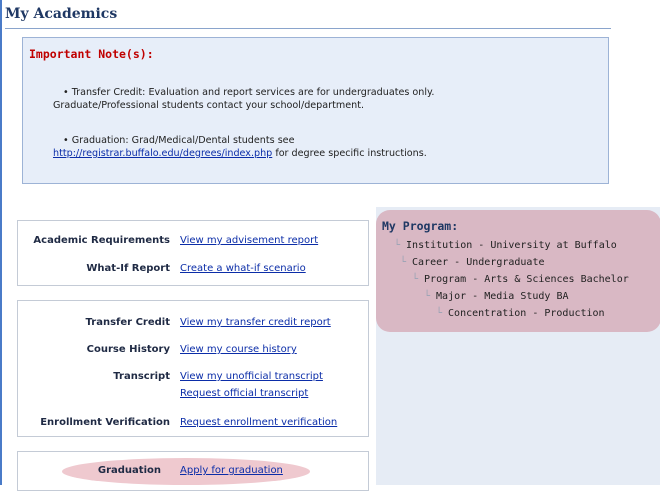 Image resolution: width=660 pixels, height=491 pixels. What do you see at coordinates (526, 313) in the screenshot?
I see `concentration-text: Concentration - Production` at bounding box center [526, 313].